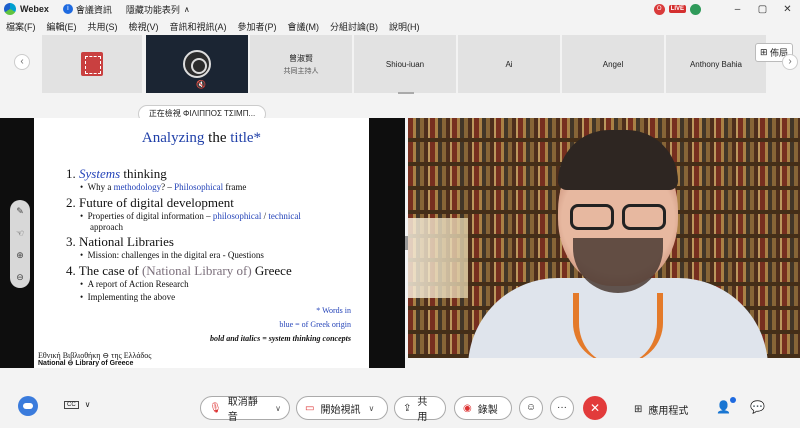 The image size is (800, 428). I want to click on ai-assistant-icon, so click(28, 406).